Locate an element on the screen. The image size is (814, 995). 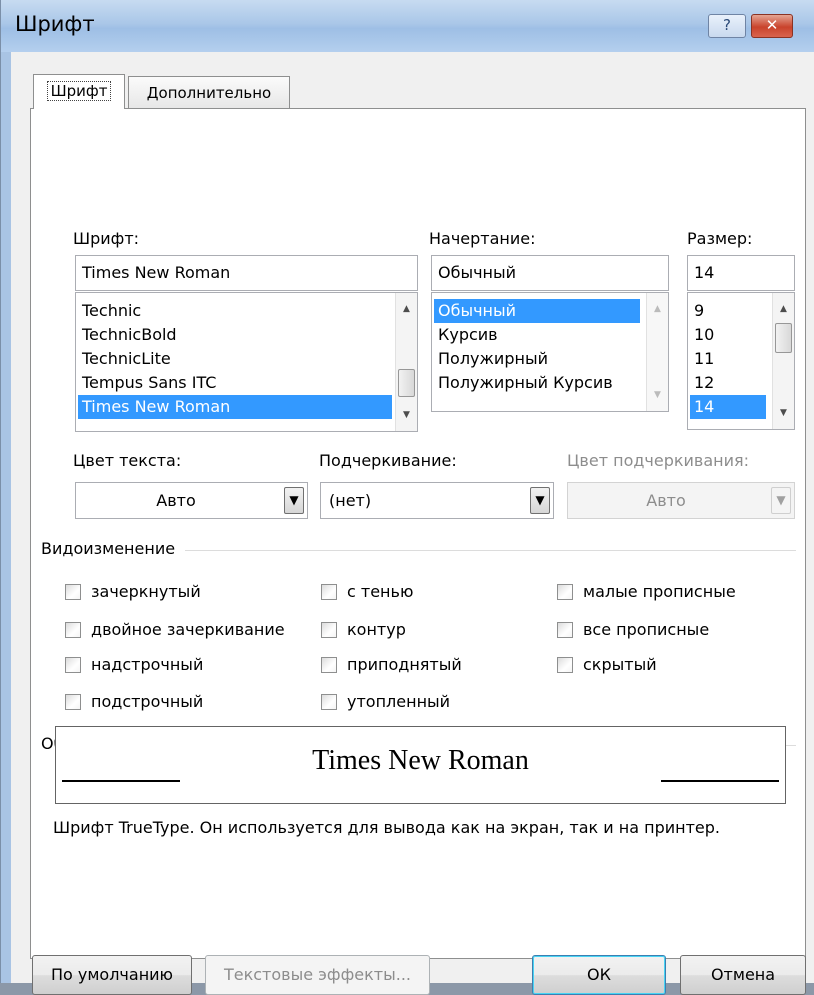
list-item: Полужирный is located at coordinates (491, 359).